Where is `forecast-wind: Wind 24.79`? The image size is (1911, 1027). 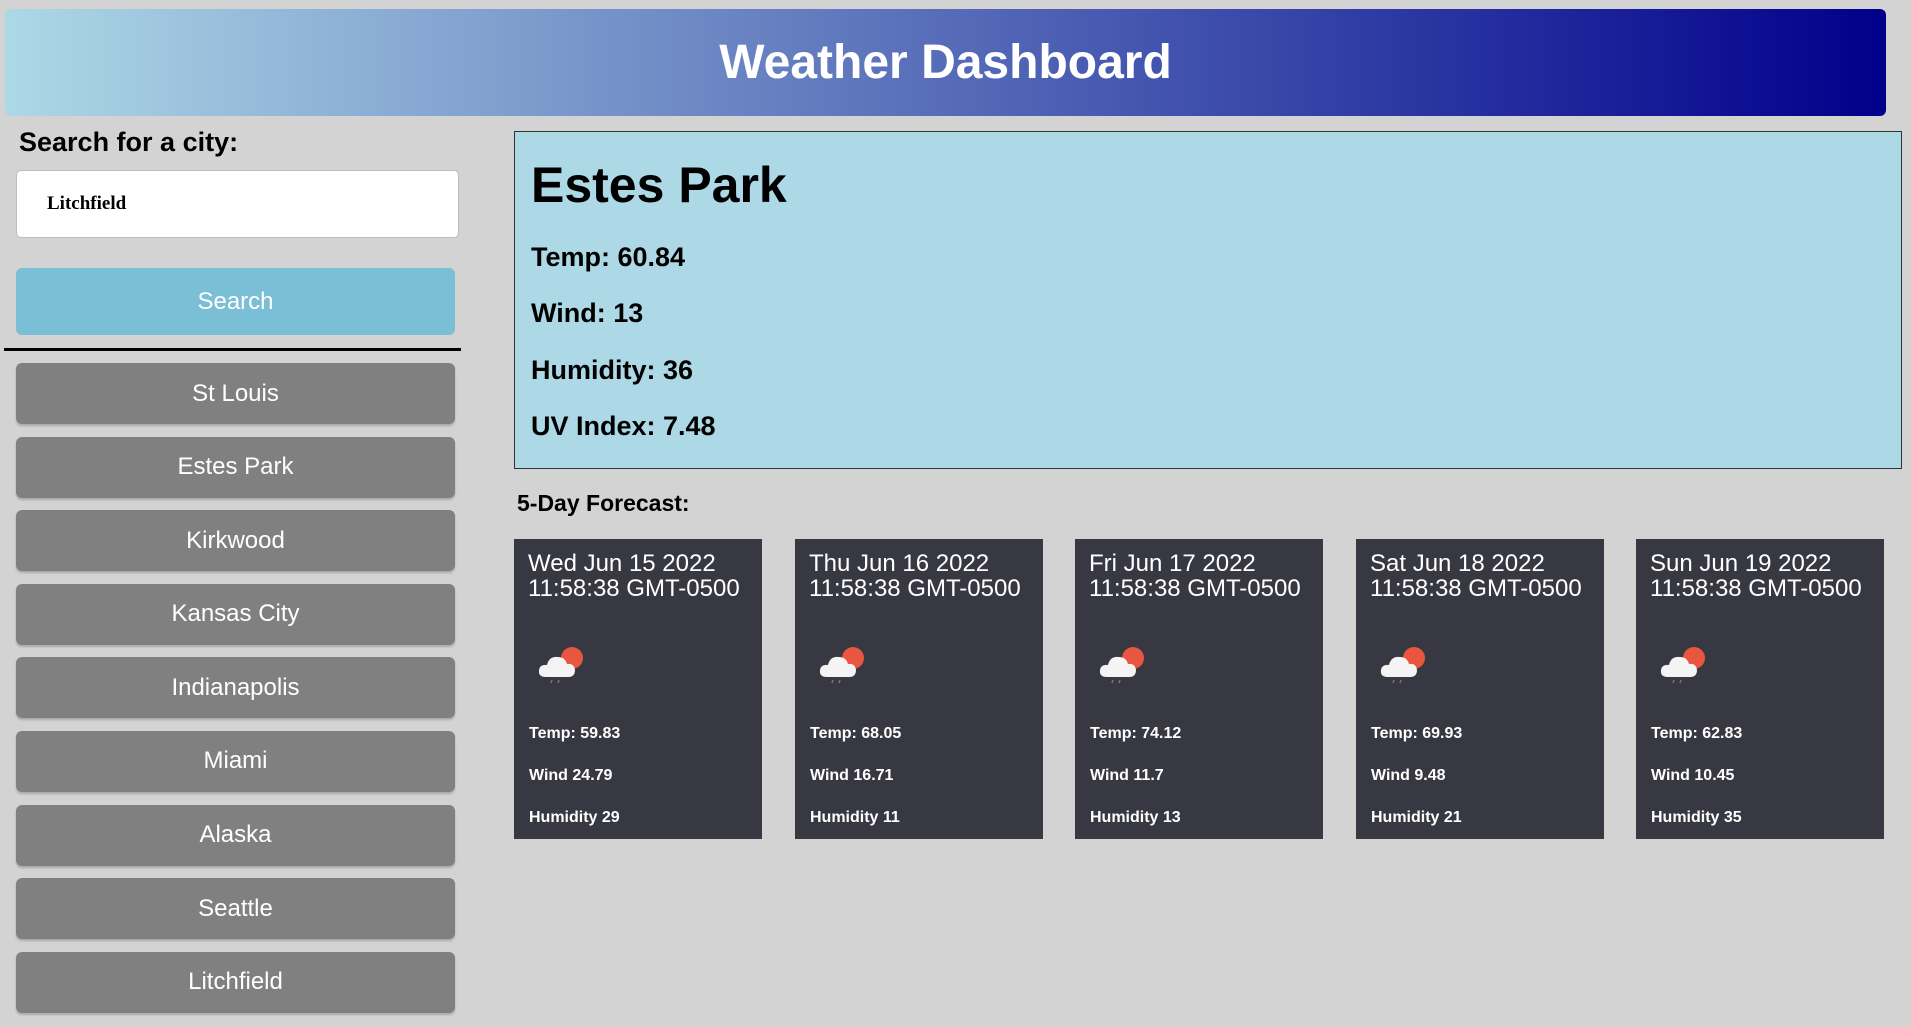
forecast-wind: Wind 24.79 is located at coordinates (571, 775).